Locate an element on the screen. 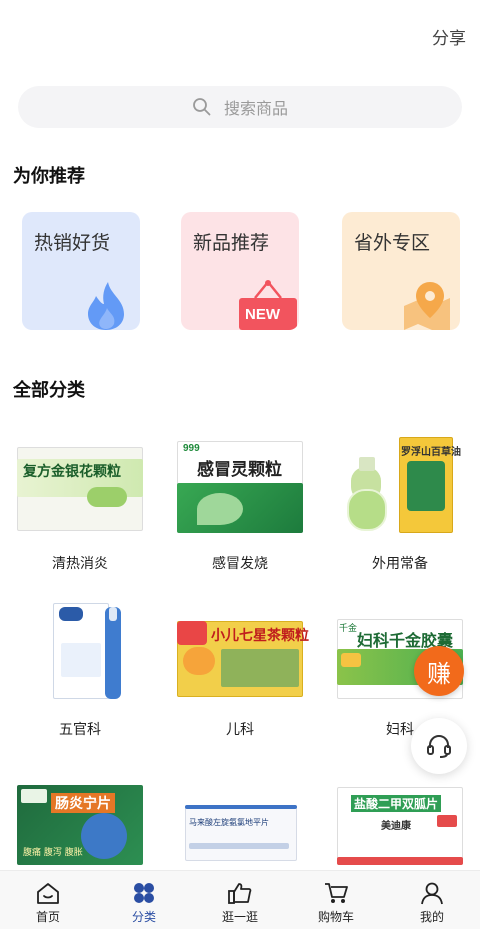  tab-label: 分类 is located at coordinates (143, 917).